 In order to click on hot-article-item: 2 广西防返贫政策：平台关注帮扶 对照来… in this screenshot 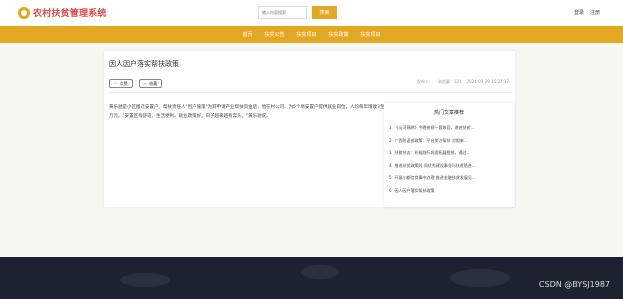, I will do `click(450, 141)`.